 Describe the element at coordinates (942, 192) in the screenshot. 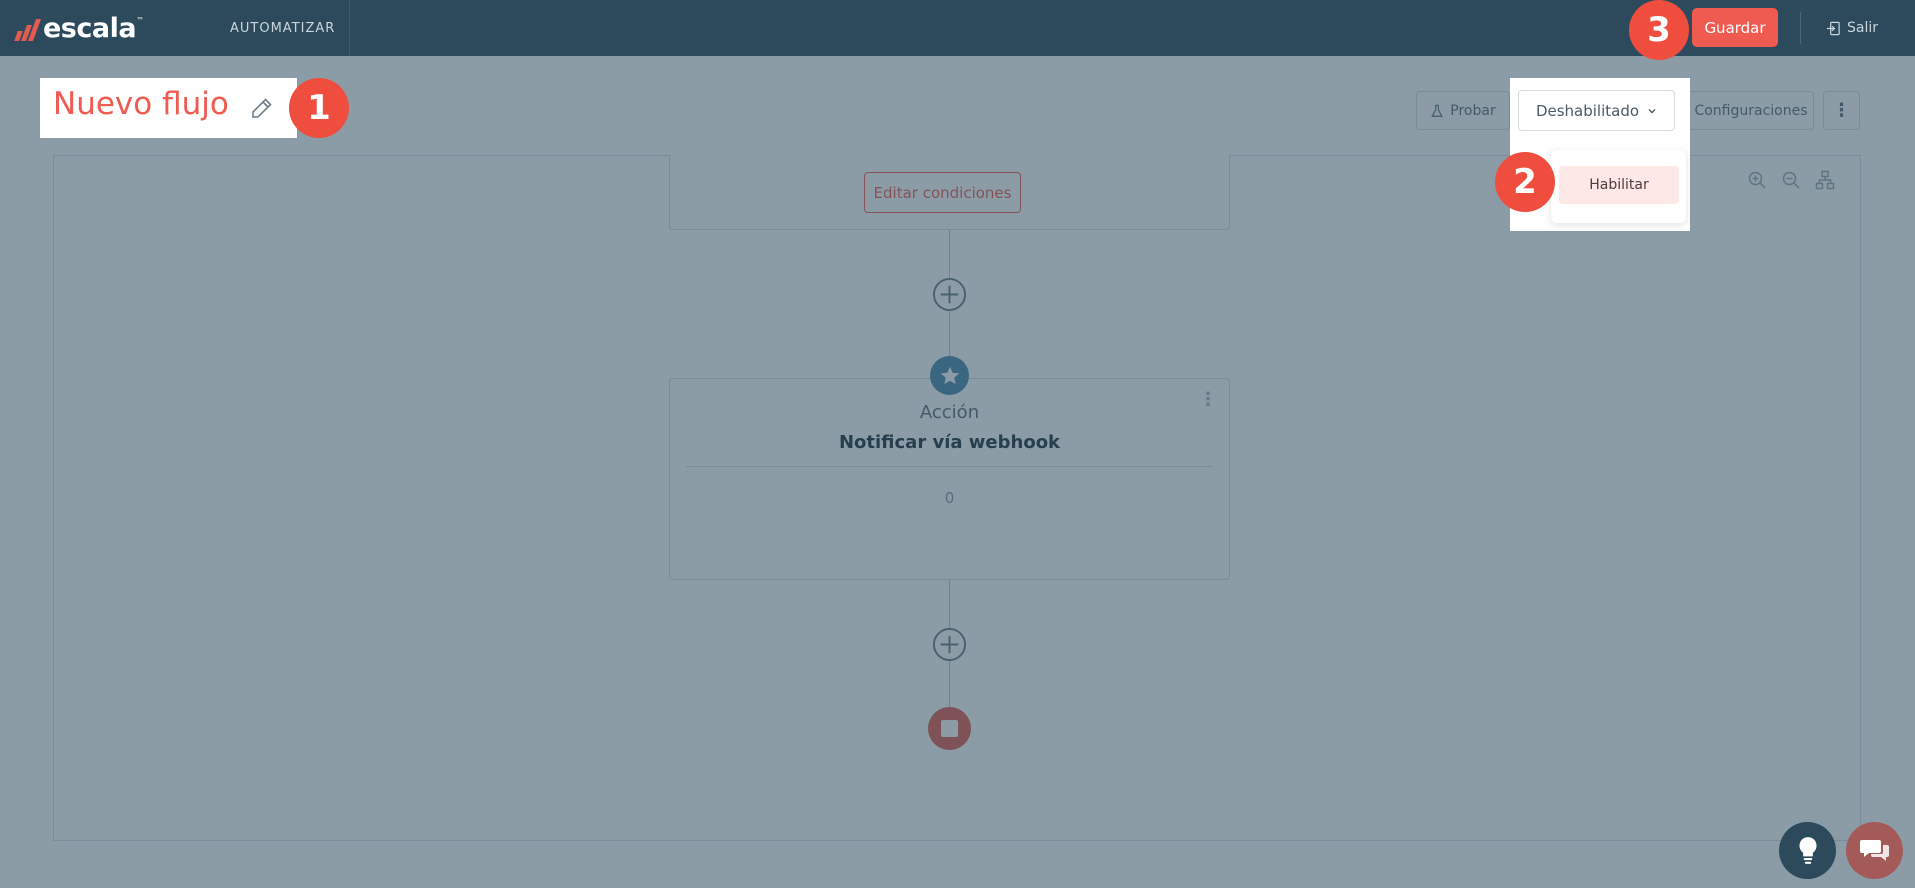

I see `edit-conditions-button: Editar condiciones` at that location.